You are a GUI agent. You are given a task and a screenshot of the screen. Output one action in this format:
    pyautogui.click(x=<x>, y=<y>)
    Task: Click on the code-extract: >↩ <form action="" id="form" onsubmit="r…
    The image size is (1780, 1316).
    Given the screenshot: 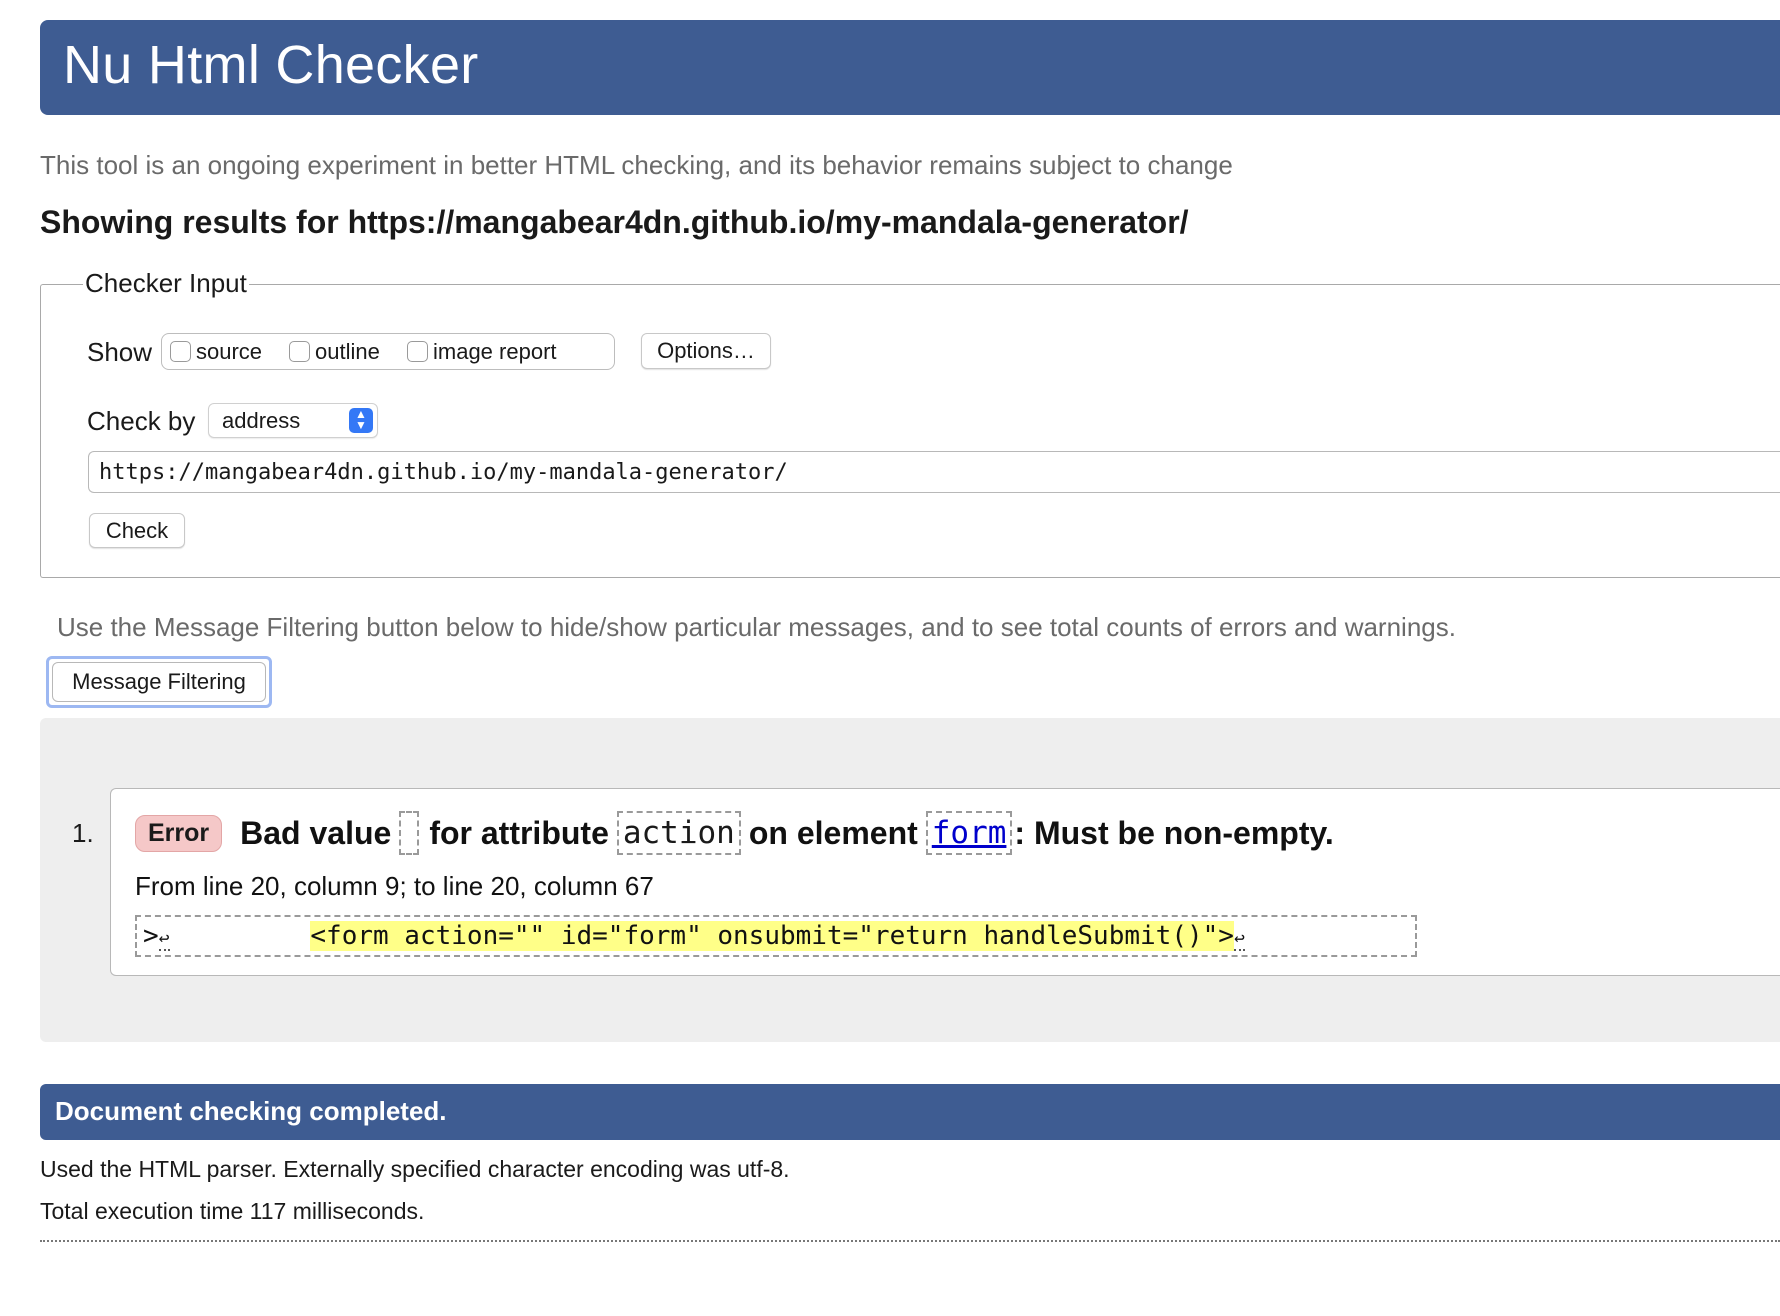 What is the action you would take?
    pyautogui.click(x=776, y=936)
    